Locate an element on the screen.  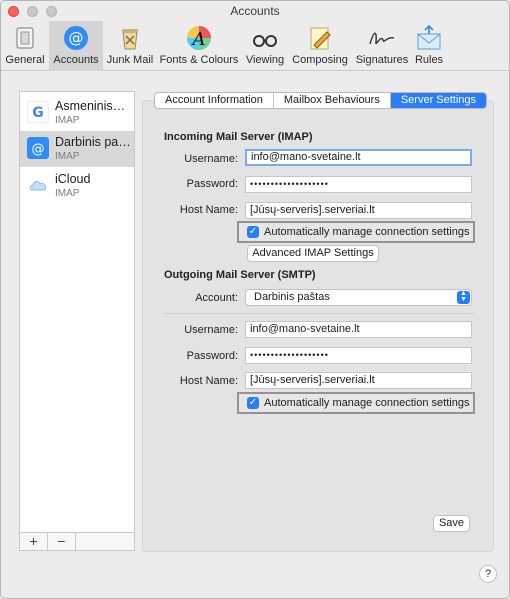
signature-icon is located at coordinates (382, 38).